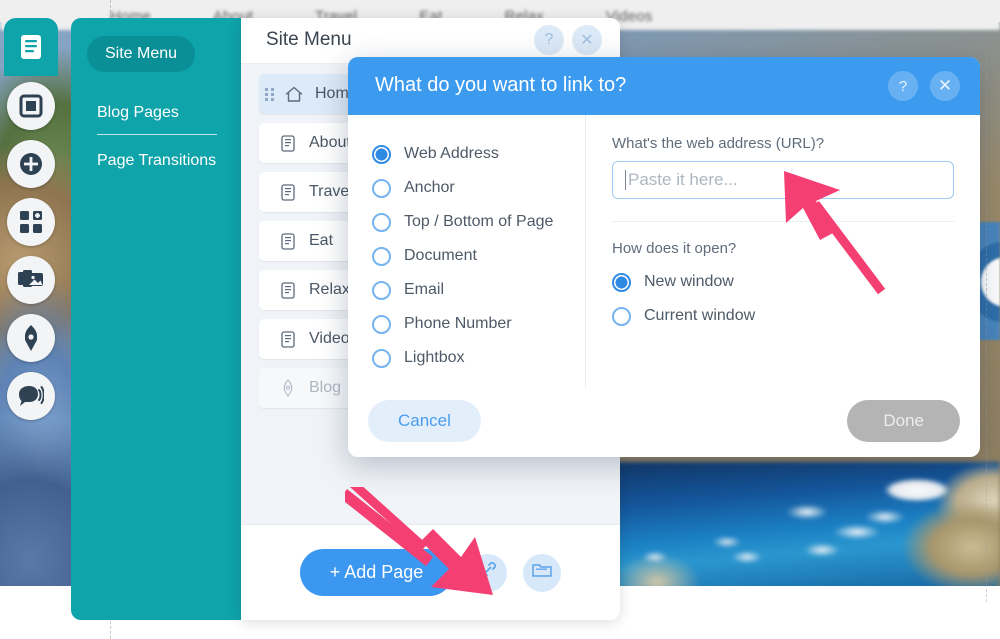 This screenshot has height=639, width=1000. I want to click on link-dialog-footer: Cancel Done, so click(664, 422).